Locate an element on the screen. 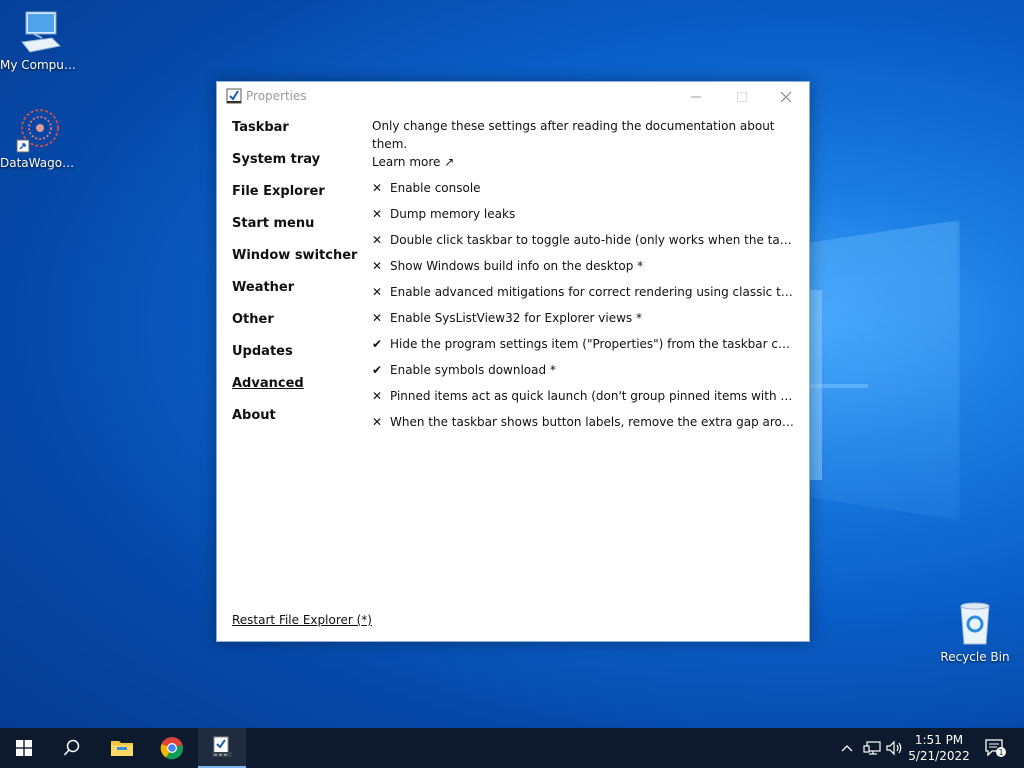  nav-item-taskbar: Taskbar is located at coordinates (297, 136).